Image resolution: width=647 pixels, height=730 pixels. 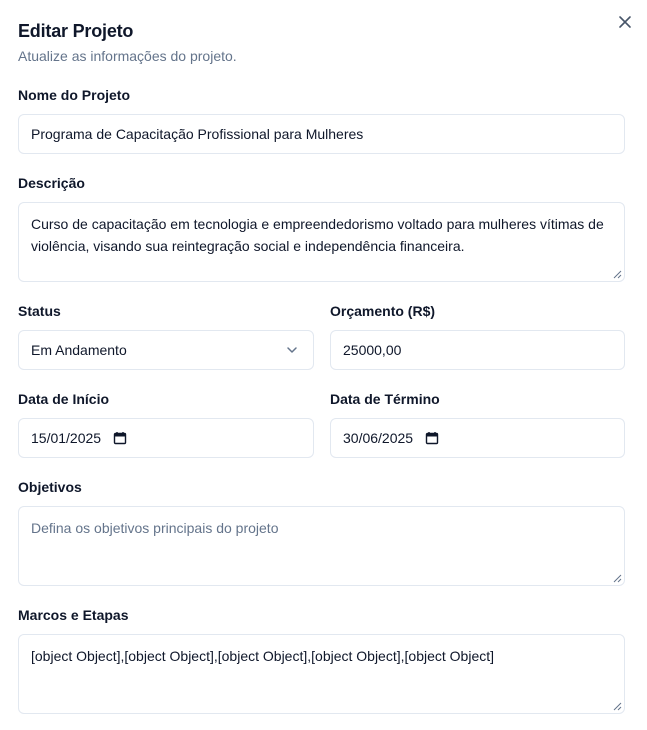 What do you see at coordinates (76, 31) in the screenshot?
I see `dialog-title: Editar Projeto` at bounding box center [76, 31].